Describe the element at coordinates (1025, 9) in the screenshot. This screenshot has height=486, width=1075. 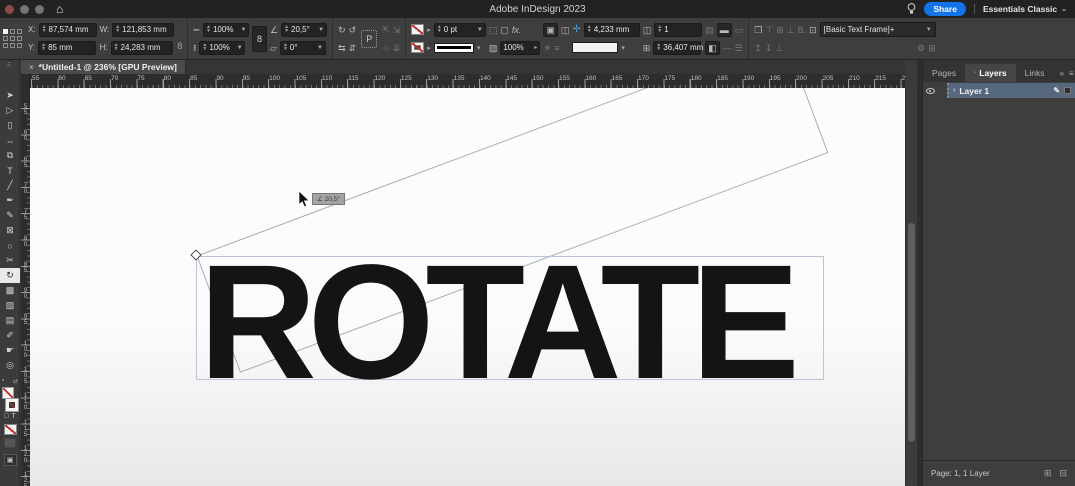
I see `workspace-switcher: Essentials Classic ⌄` at that location.